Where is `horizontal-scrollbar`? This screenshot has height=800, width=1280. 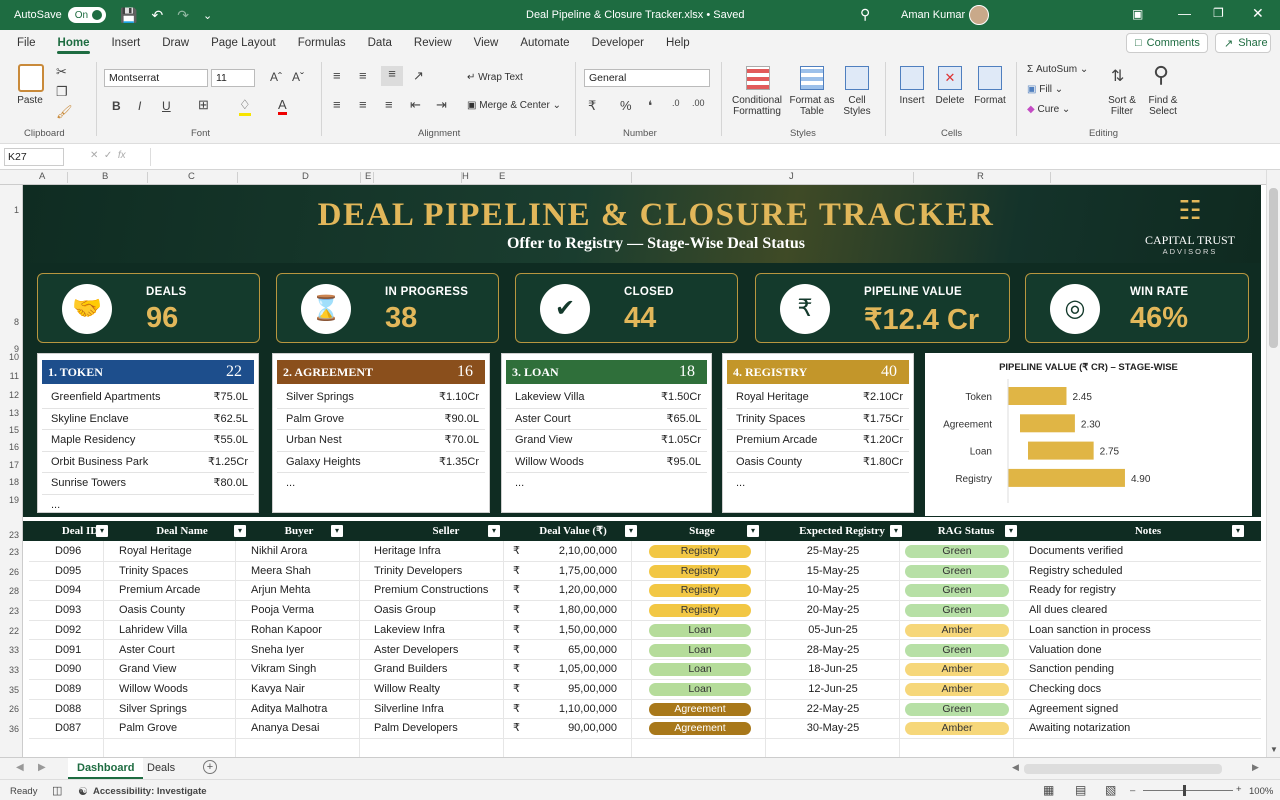 horizontal-scrollbar is located at coordinates (1123, 769).